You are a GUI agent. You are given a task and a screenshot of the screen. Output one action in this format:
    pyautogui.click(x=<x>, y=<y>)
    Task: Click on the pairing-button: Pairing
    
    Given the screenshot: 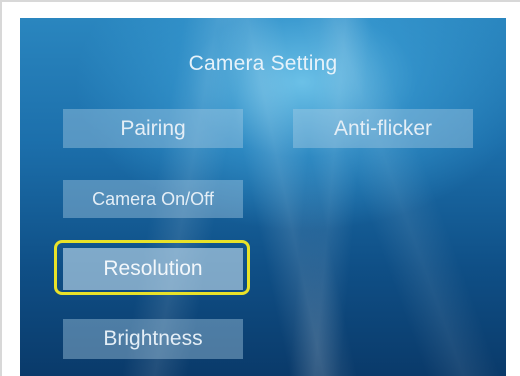 What is the action you would take?
    pyautogui.click(x=153, y=128)
    